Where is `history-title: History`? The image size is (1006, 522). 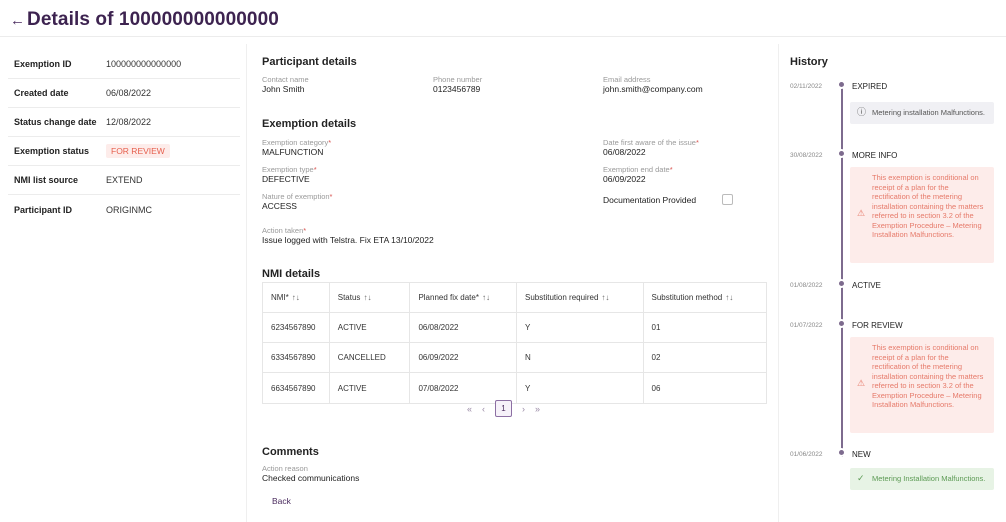
history-title: History is located at coordinates (809, 62).